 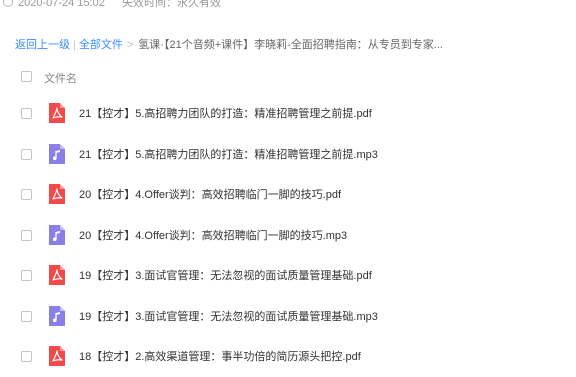 I want to click on file-row: 20【控才】4.Offer谈判：高效招聘临门一脚的技巧.mp3, so click(x=288, y=236).